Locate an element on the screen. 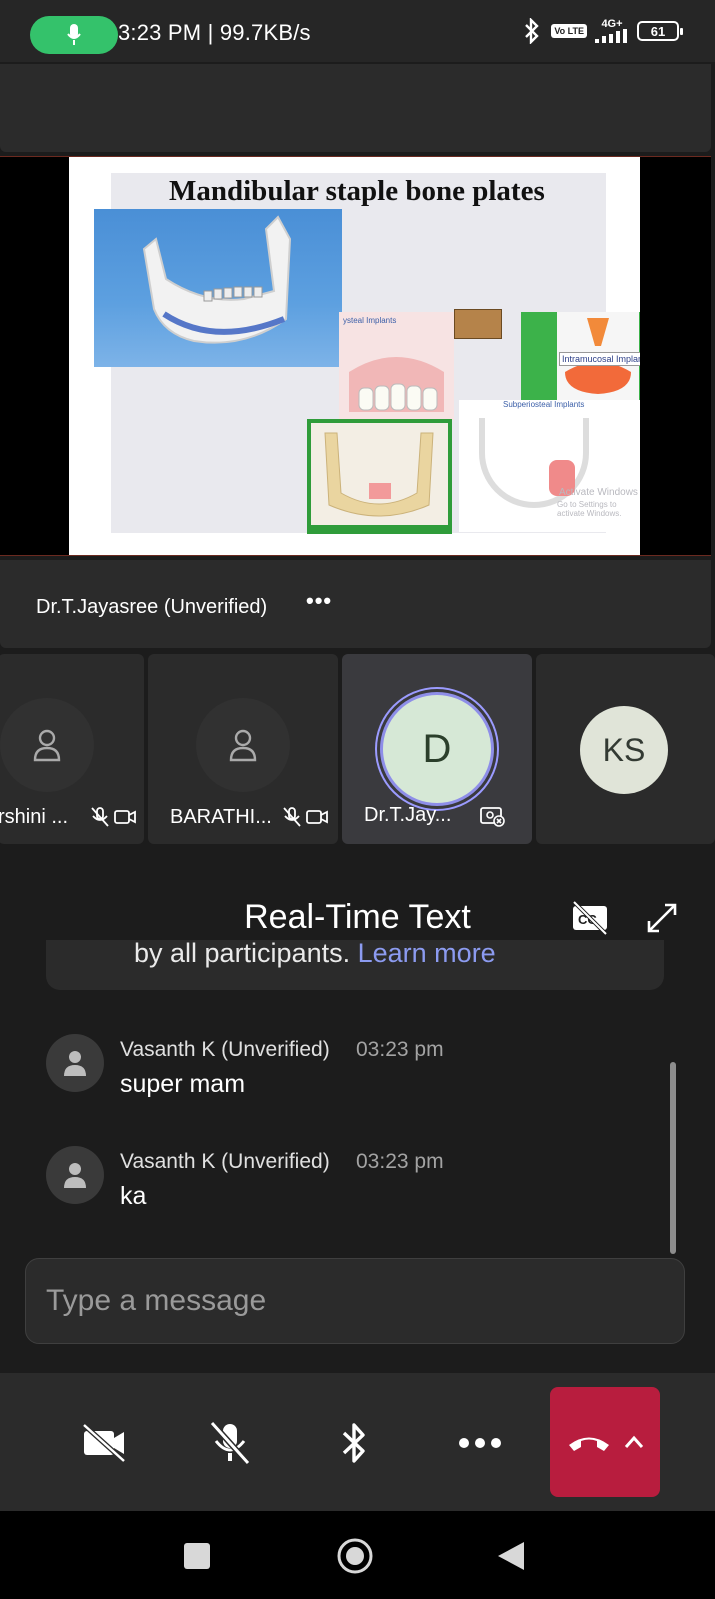 The width and height of the screenshot is (715, 1599). circle-icon is located at coordinates (355, 1556).